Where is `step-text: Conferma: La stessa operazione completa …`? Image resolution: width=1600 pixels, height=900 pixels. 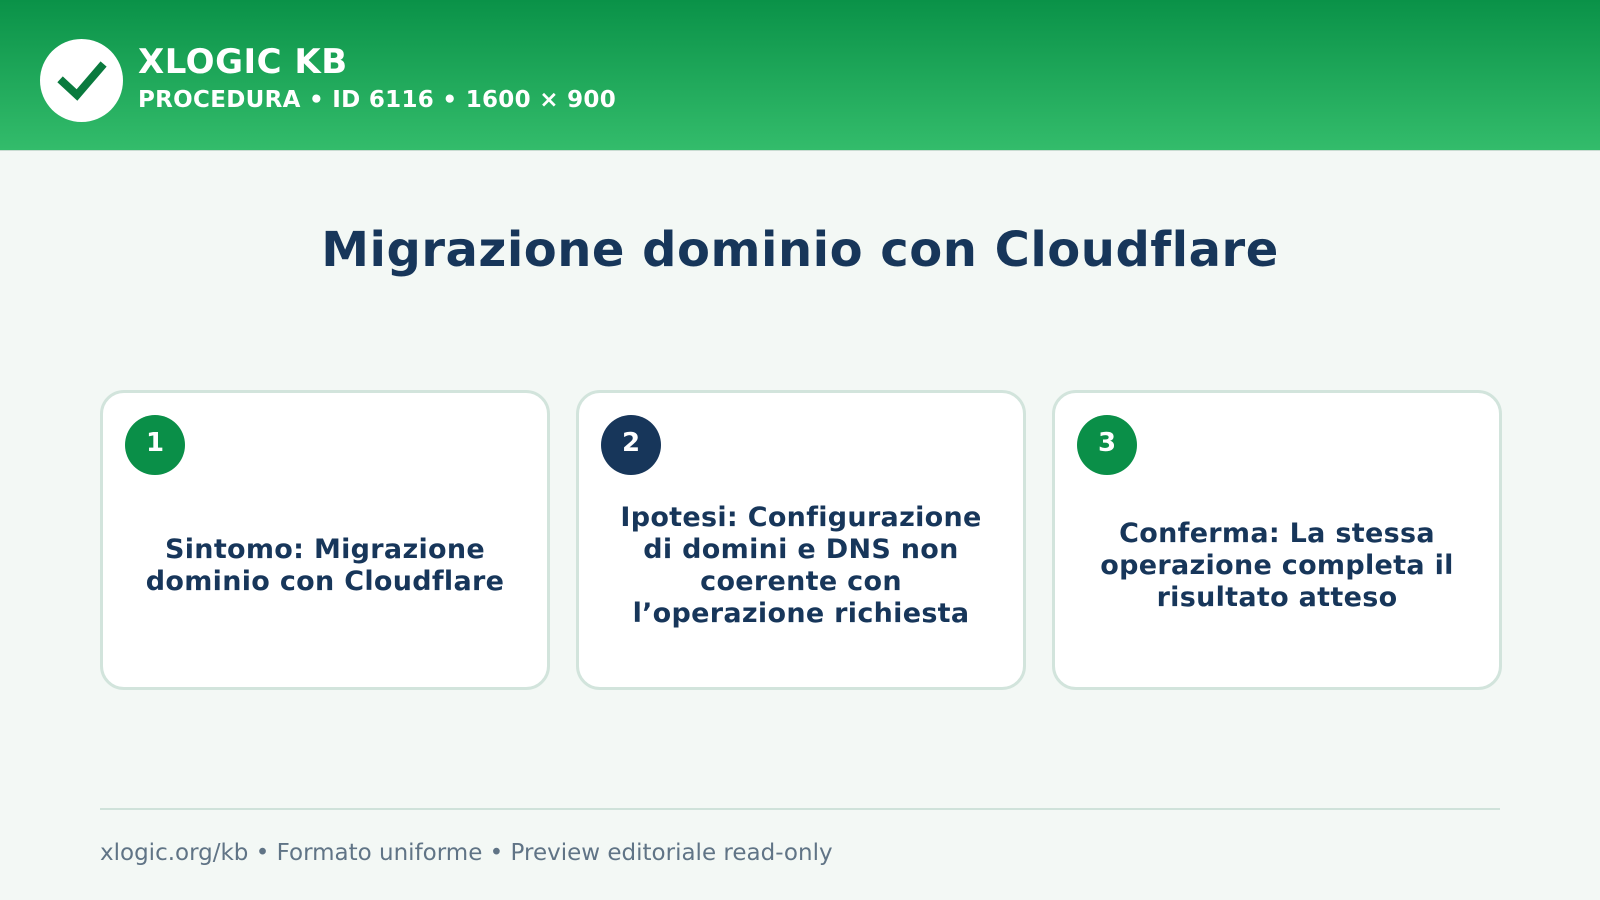 step-text: Conferma: La stessa operazione completa … is located at coordinates (1277, 565).